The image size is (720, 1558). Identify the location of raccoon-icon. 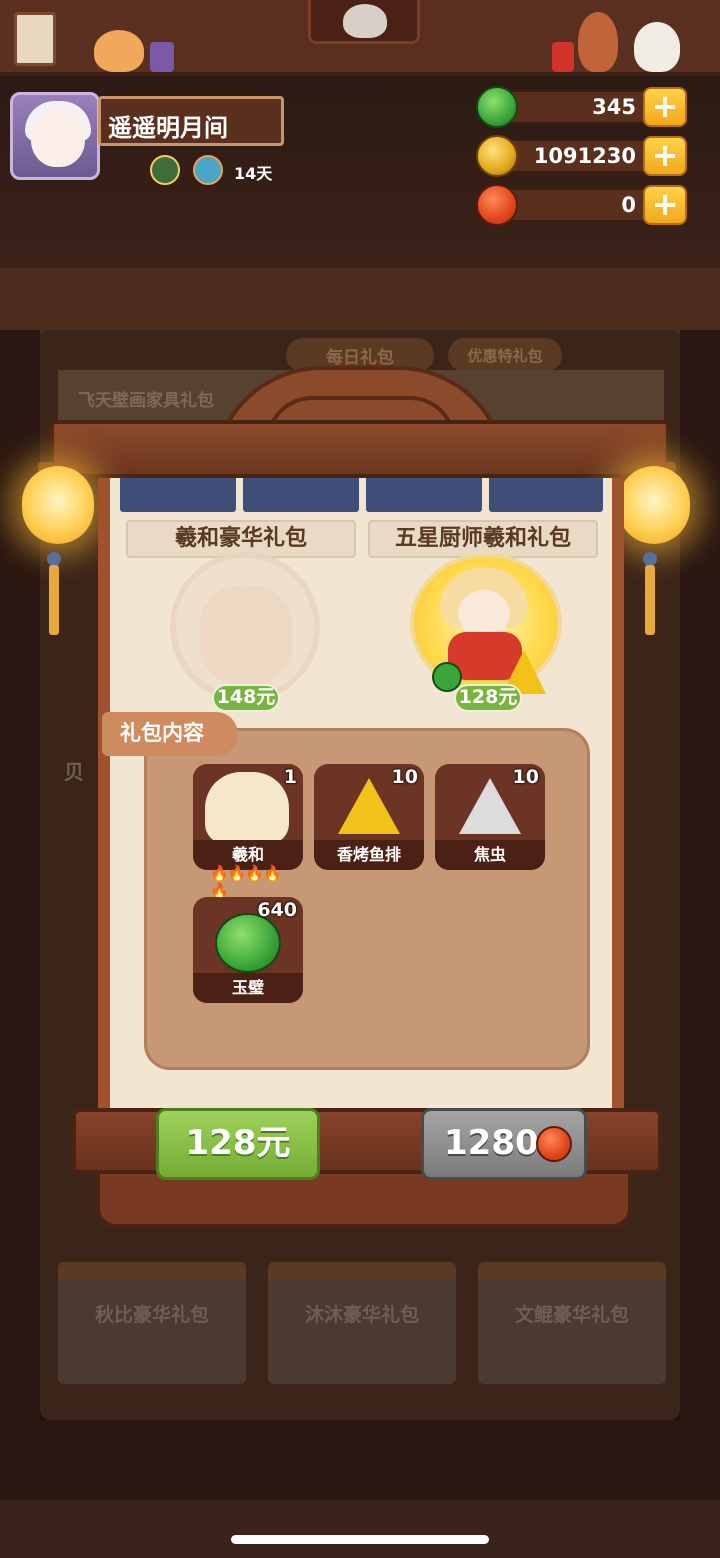
(365, 21).